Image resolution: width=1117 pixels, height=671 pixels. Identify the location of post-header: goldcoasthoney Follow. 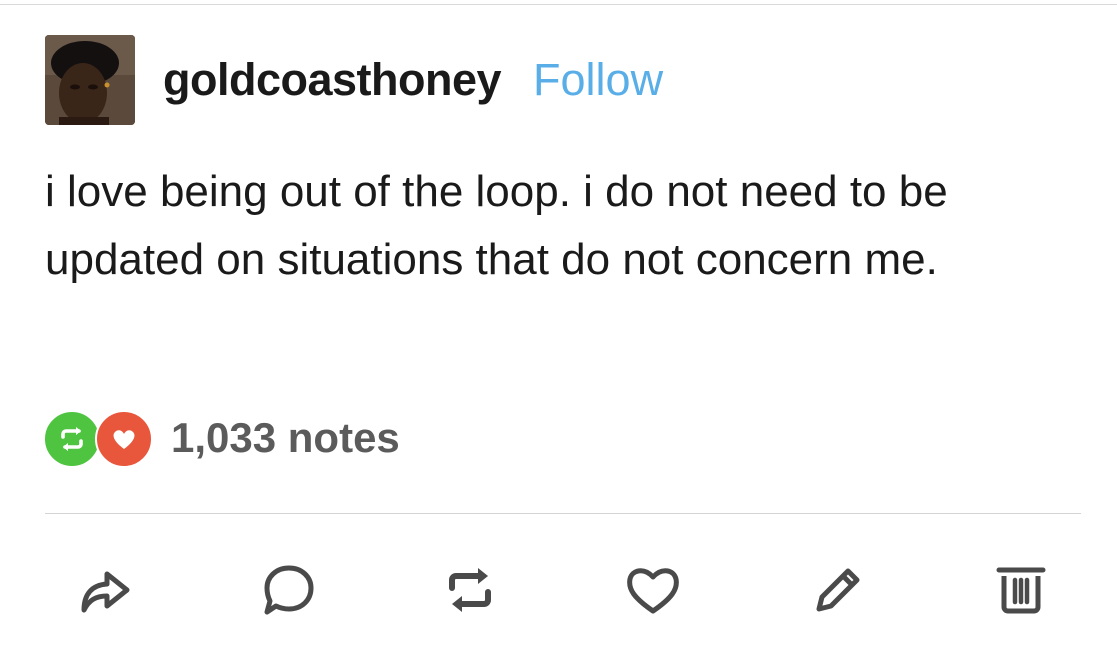
(354, 80).